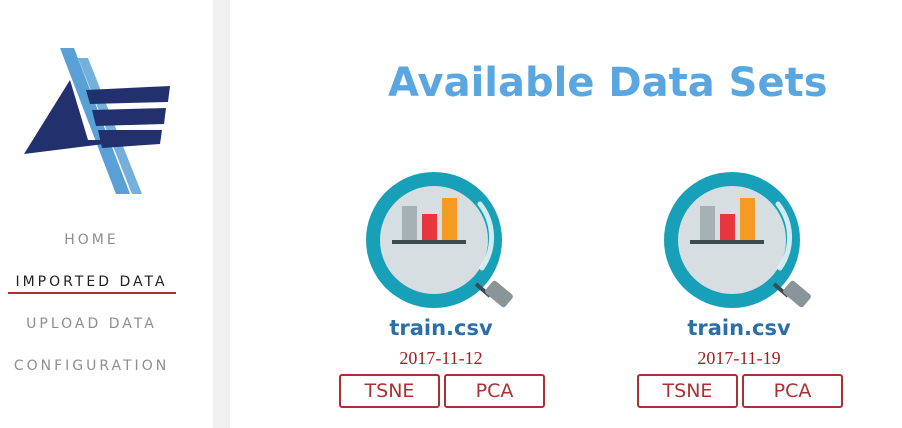 Image resolution: width=902 pixels, height=428 pixels. What do you see at coordinates (97, 121) in the screenshot?
I see `logo-icon` at bounding box center [97, 121].